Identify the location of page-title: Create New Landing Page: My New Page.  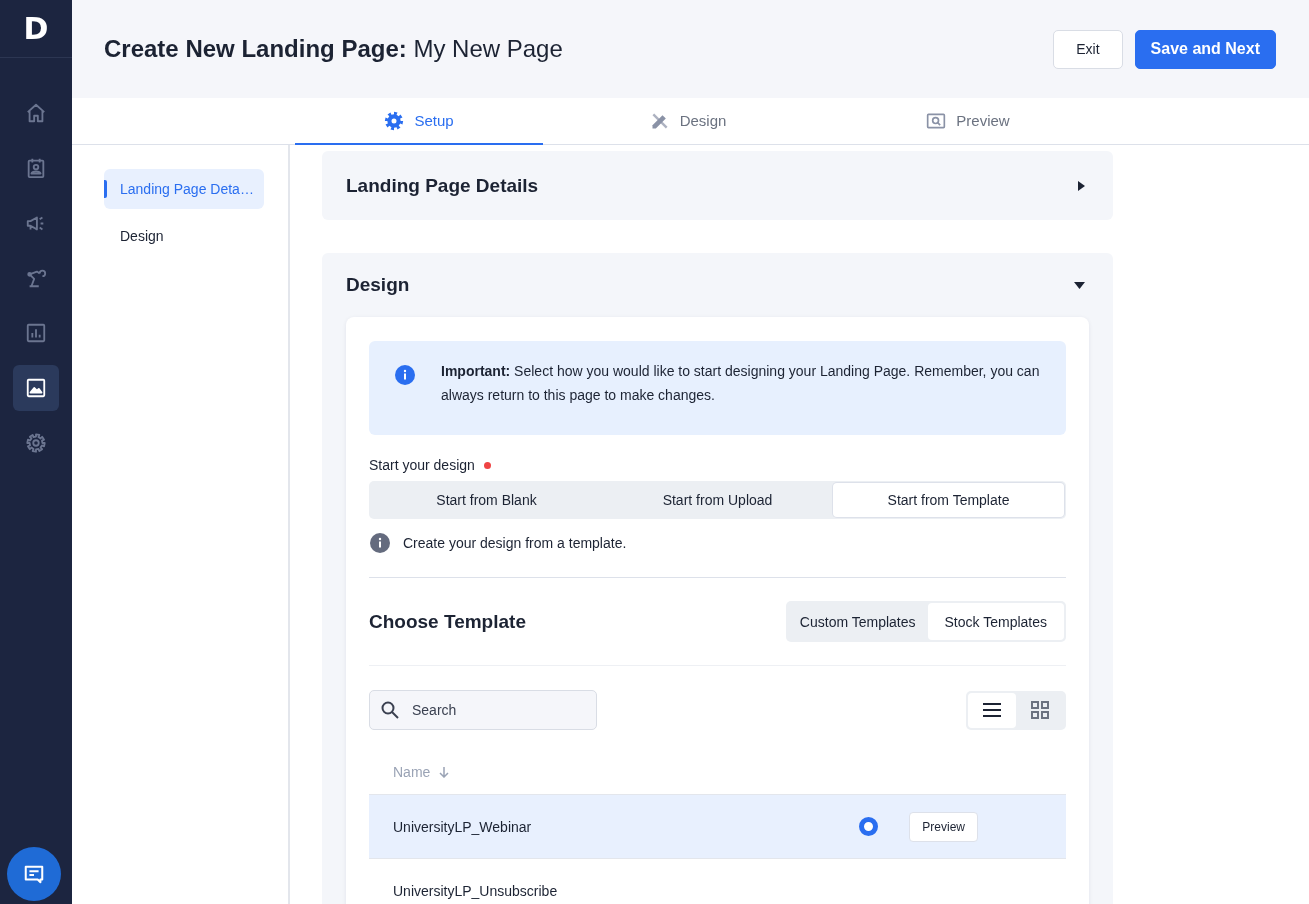
(333, 49).